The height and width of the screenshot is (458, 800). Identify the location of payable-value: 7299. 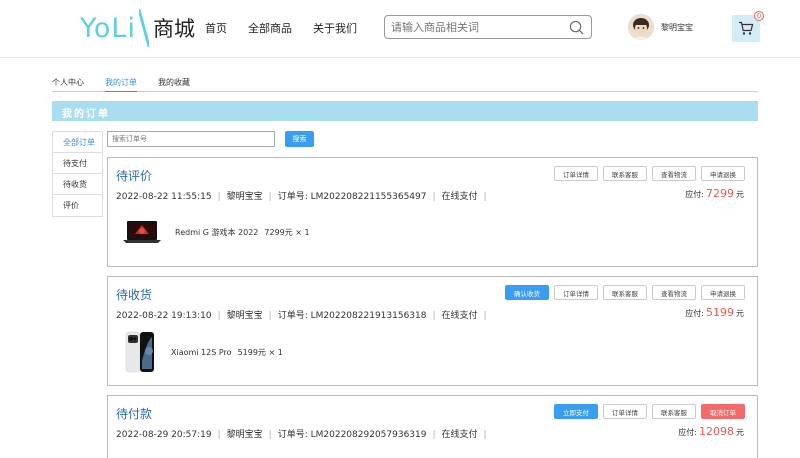
(720, 193).